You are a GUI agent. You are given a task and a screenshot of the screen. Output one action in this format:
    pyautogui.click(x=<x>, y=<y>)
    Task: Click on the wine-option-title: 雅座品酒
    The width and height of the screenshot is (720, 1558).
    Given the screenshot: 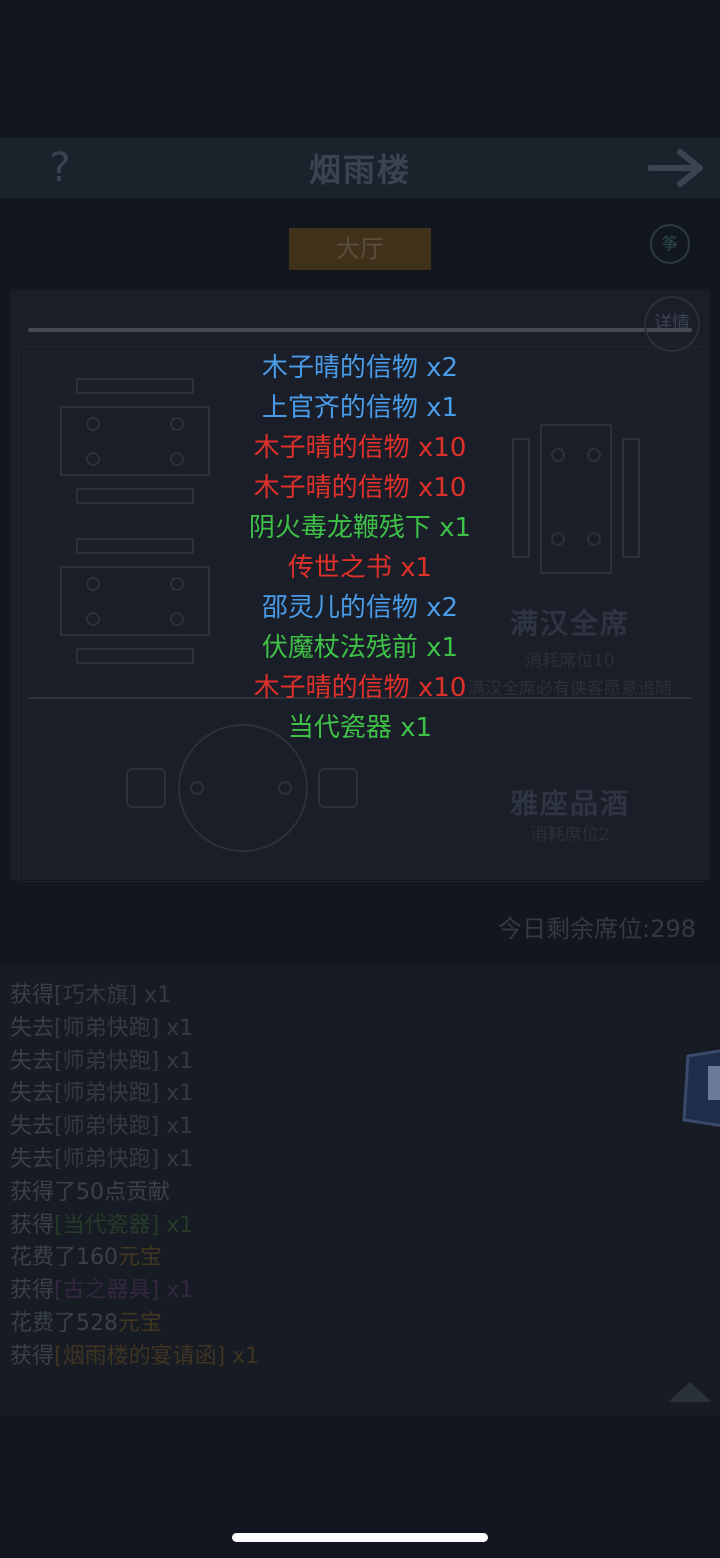 What is the action you would take?
    pyautogui.click(x=570, y=802)
    